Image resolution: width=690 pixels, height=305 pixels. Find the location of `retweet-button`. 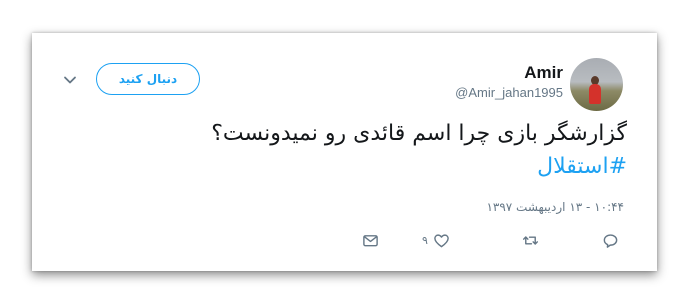

retweet-button is located at coordinates (530, 240).